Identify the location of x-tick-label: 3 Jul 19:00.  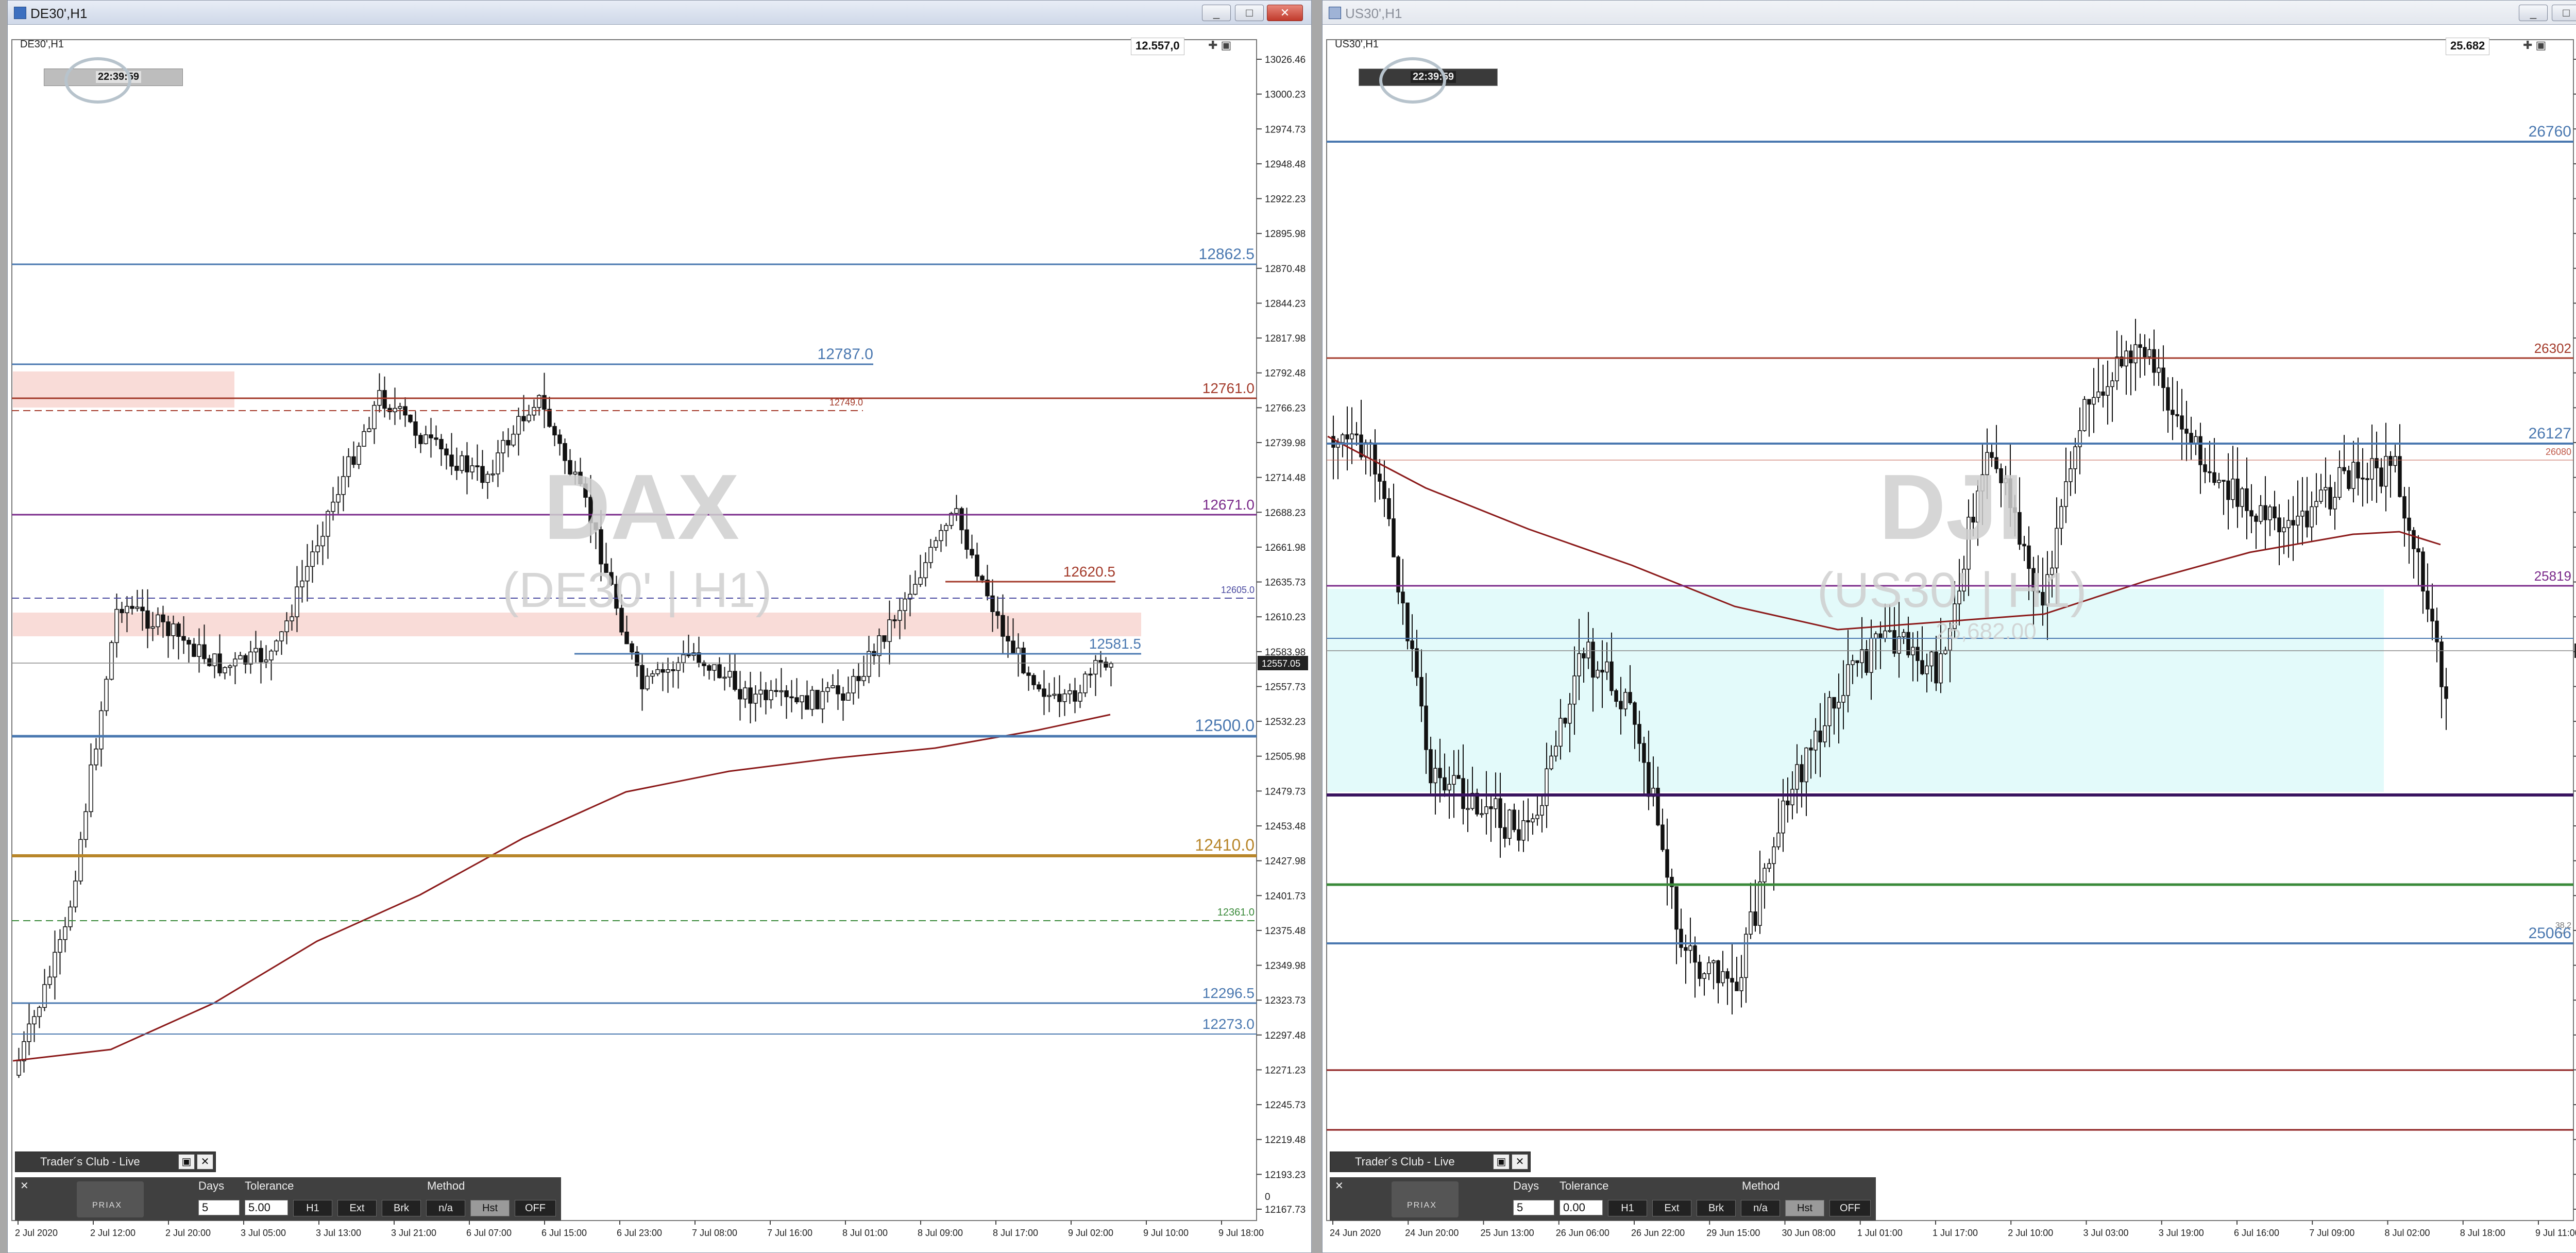
(2181, 1233).